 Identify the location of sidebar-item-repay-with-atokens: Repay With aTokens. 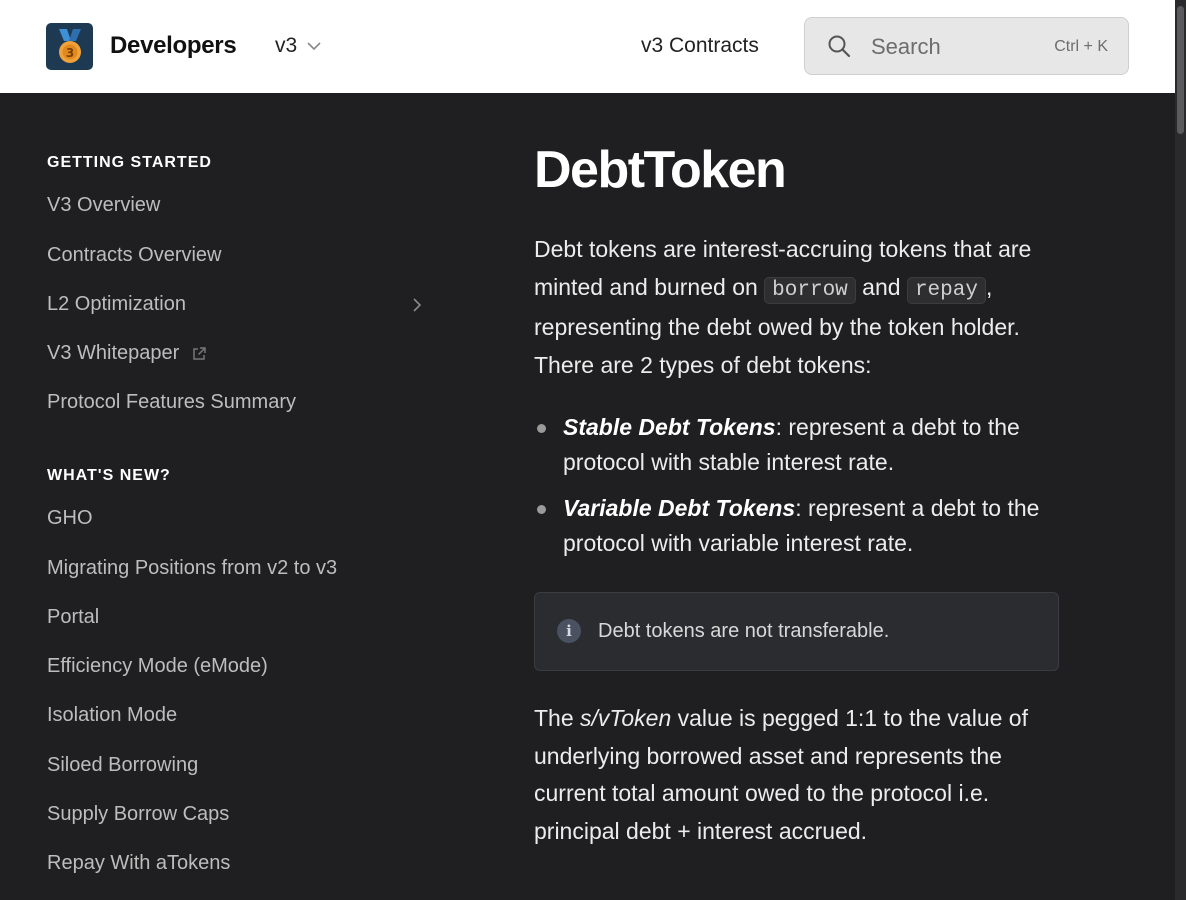
(239, 863).